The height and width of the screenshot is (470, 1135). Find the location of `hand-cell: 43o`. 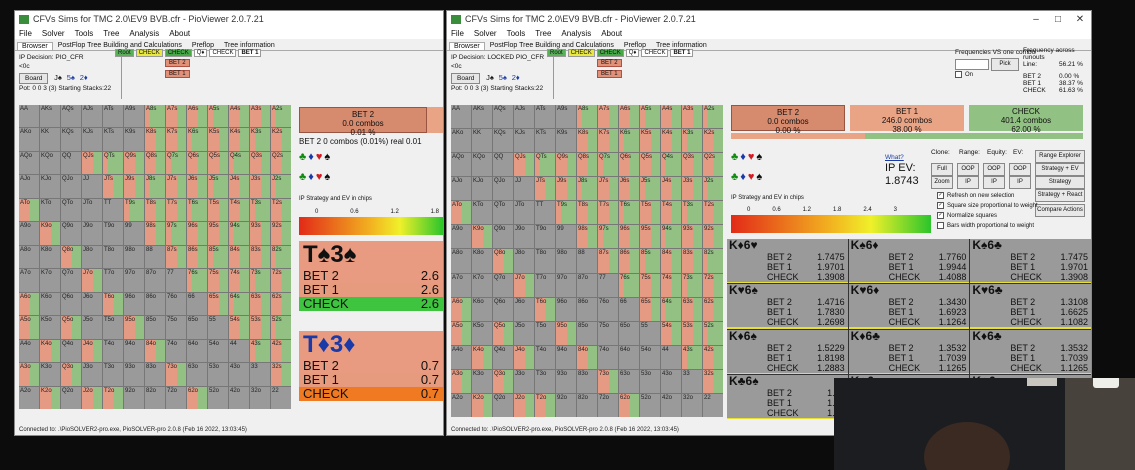

hand-cell: 43o is located at coordinates (239, 374).